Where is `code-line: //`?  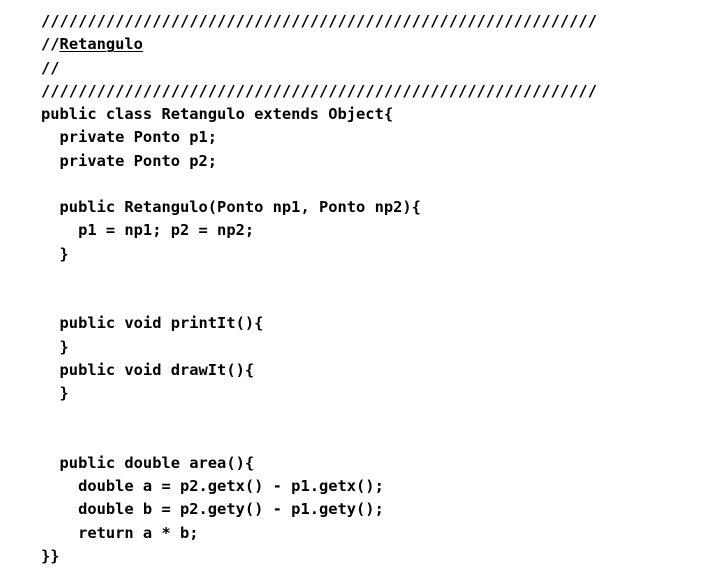 code-line: // is located at coordinates (50, 67).